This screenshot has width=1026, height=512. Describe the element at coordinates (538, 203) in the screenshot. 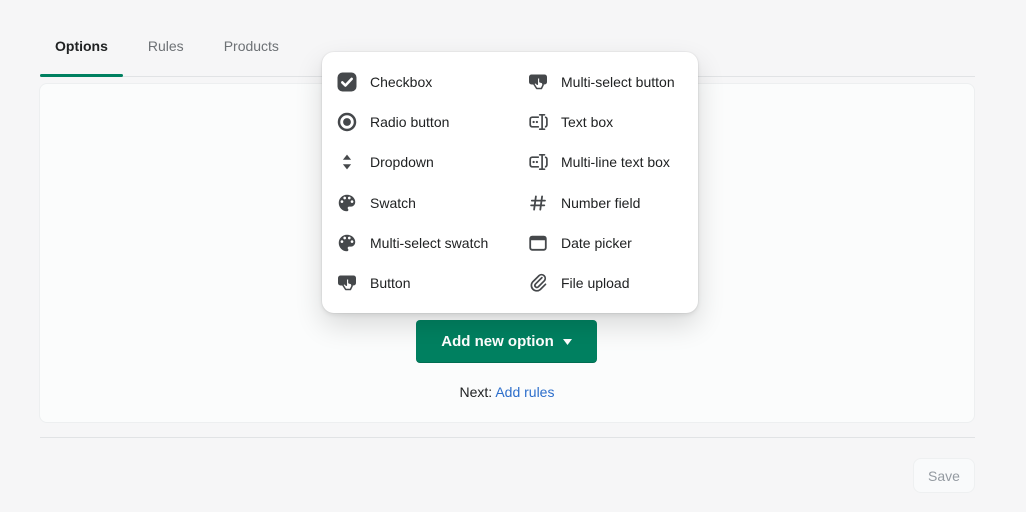

I see `number-icon` at that location.